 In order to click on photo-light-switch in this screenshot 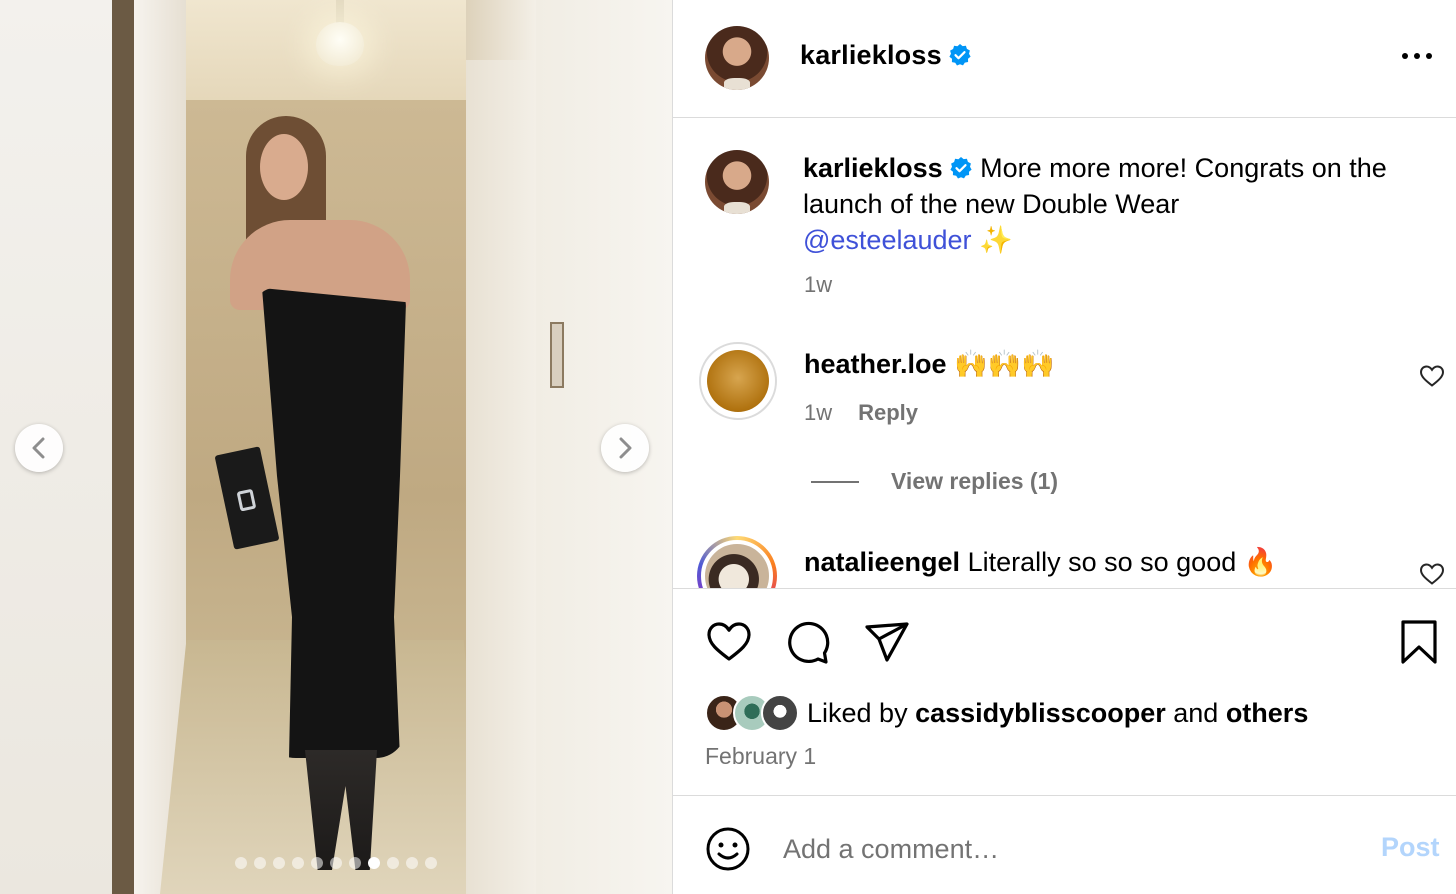, I will do `click(557, 355)`.